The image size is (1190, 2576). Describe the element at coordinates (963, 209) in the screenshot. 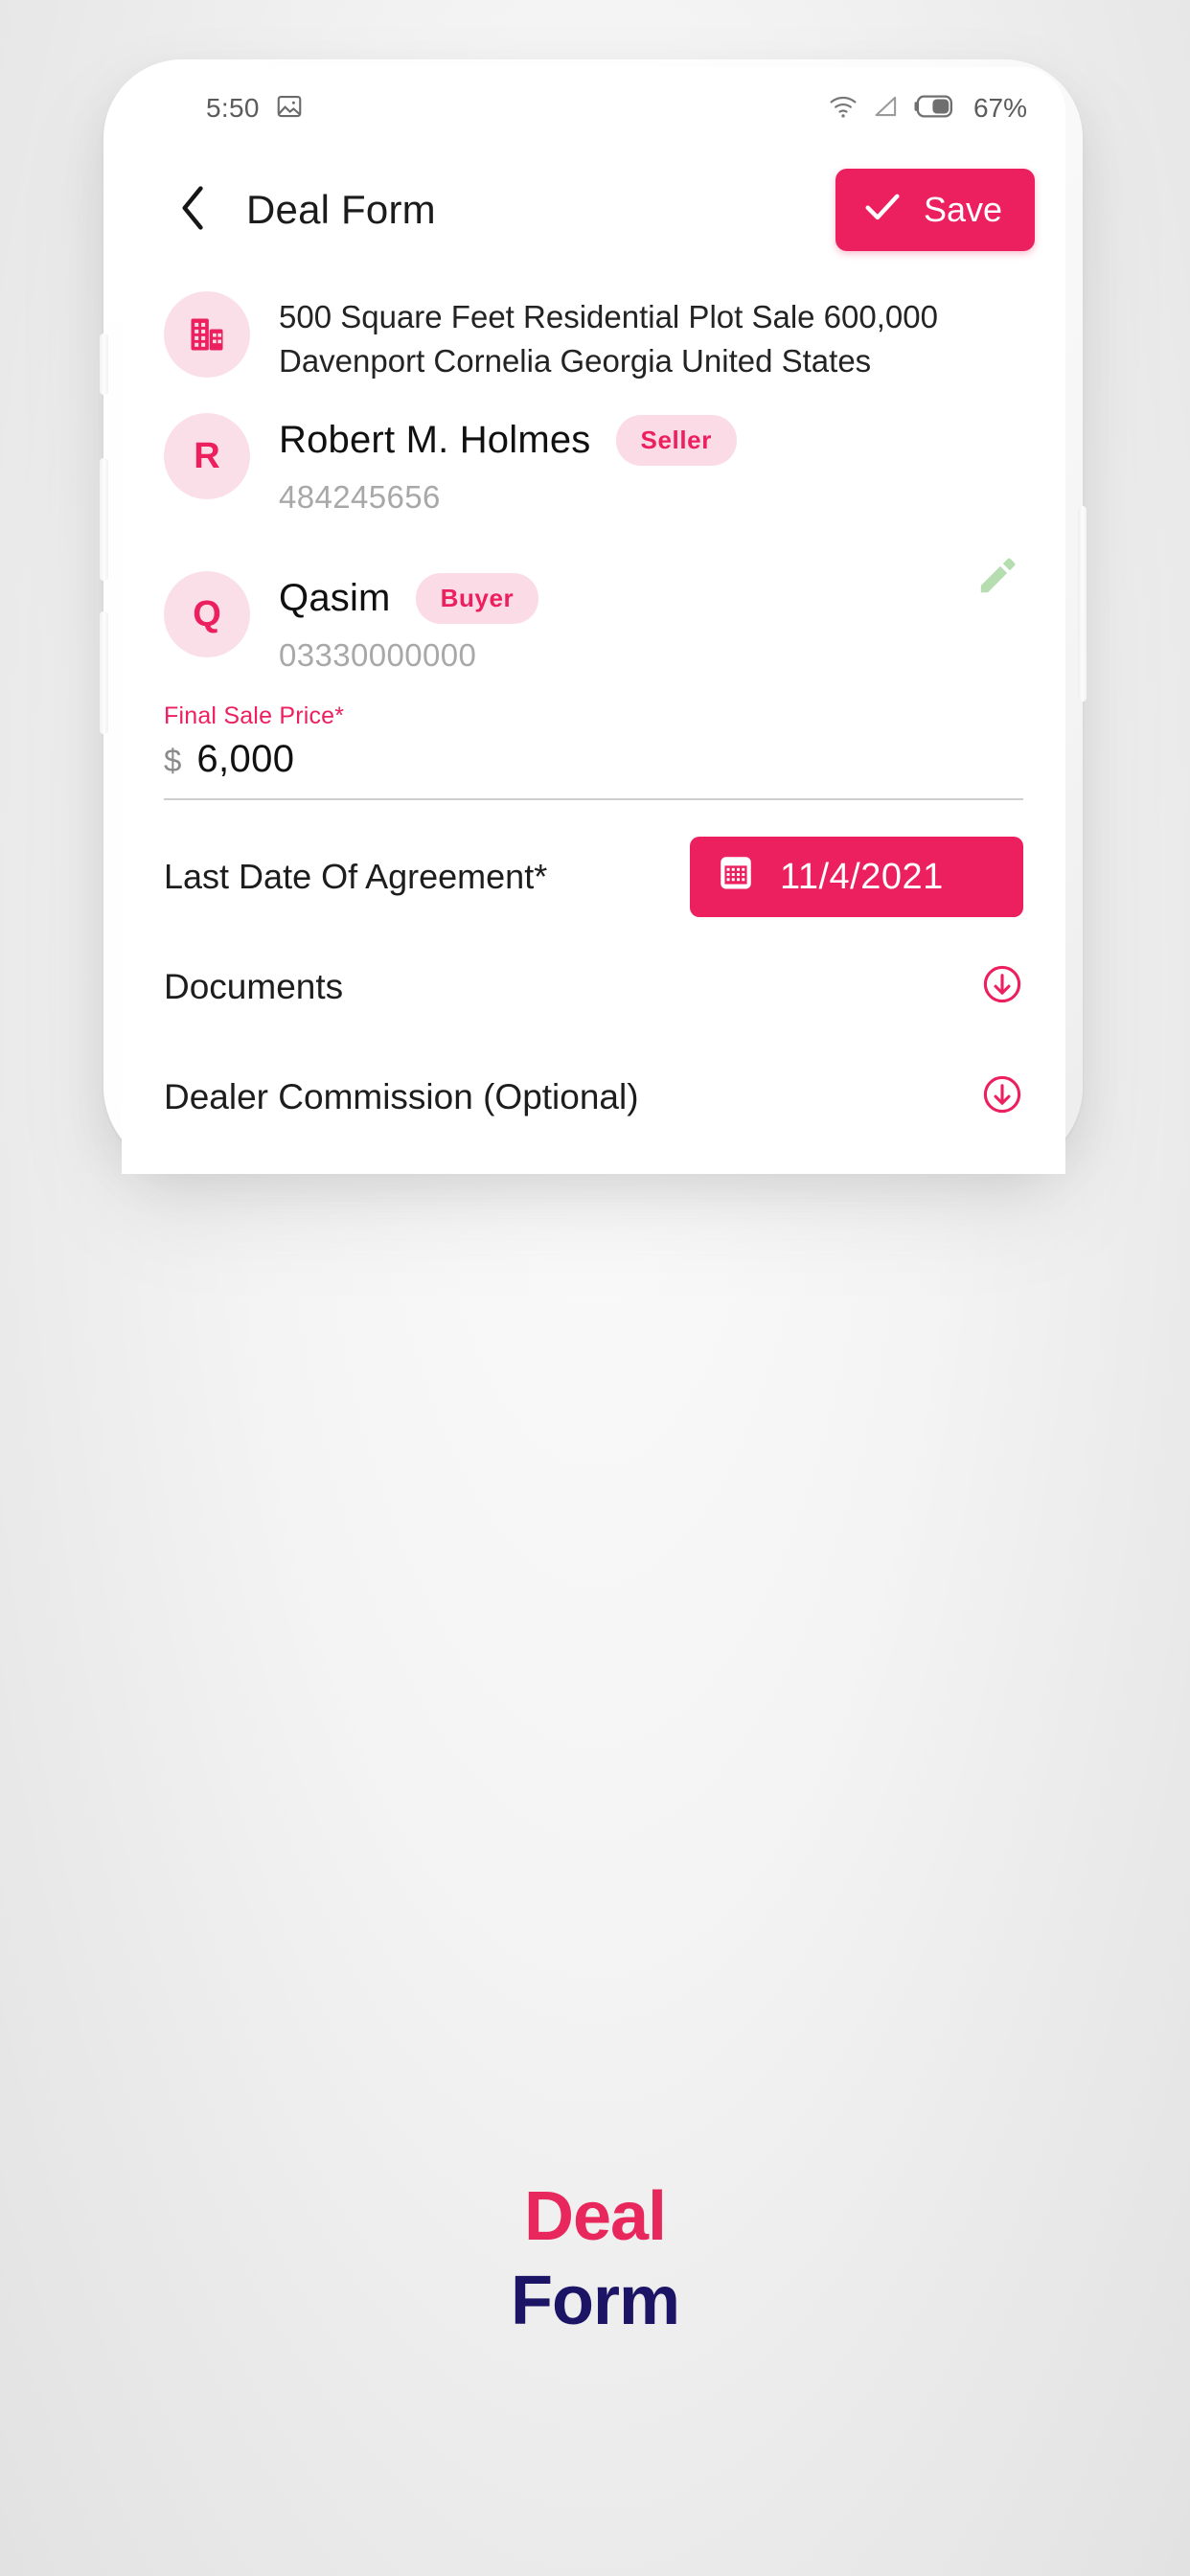

I see `save-button-label: Save` at that location.